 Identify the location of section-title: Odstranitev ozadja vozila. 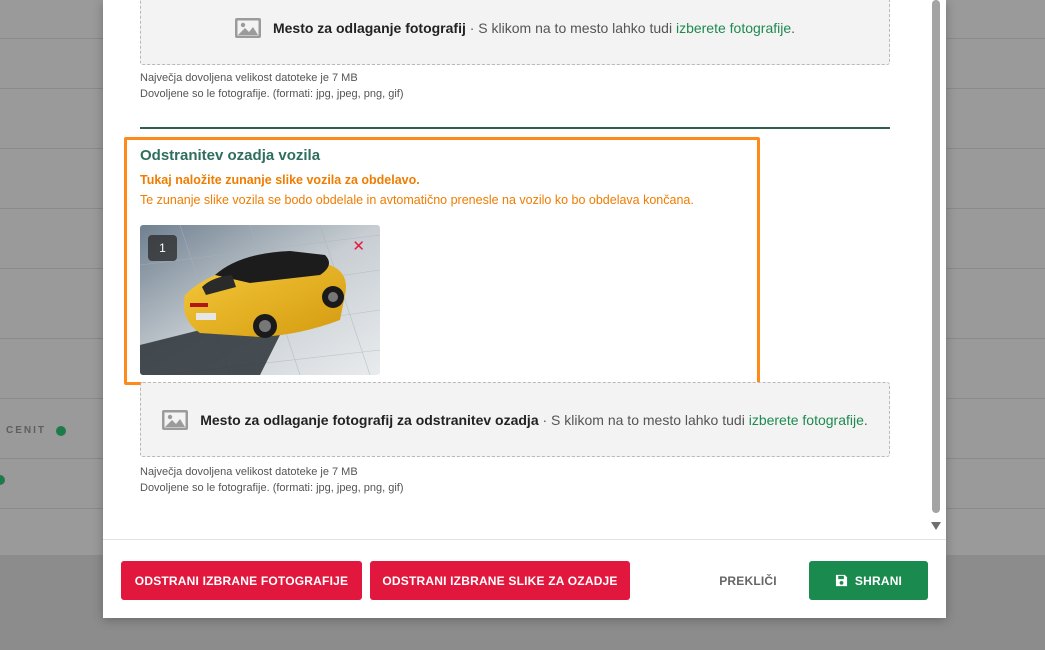
(230, 155).